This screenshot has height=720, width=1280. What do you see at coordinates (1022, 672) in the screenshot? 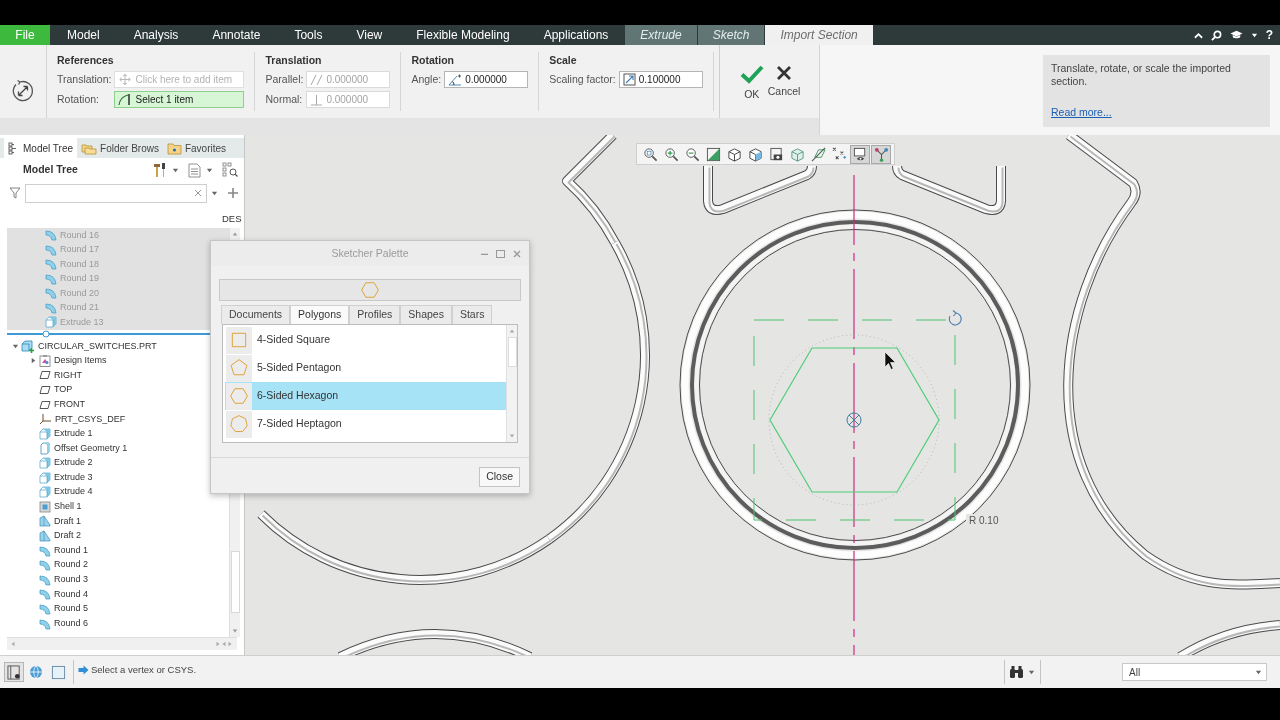
I see `find-button` at bounding box center [1022, 672].